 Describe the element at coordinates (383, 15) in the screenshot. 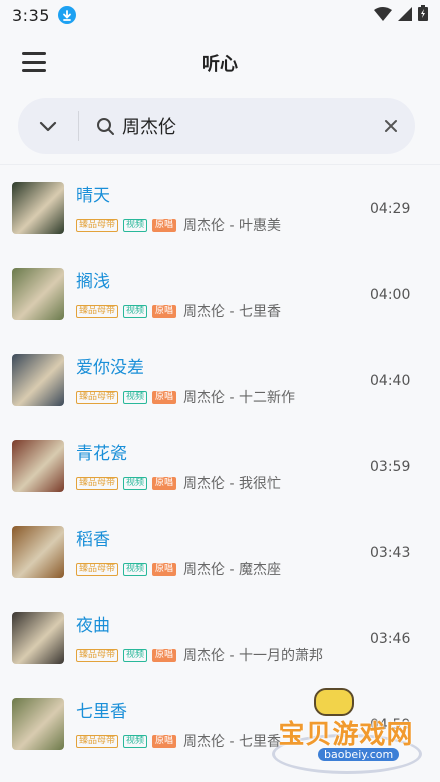

I see `wifi-icon` at that location.